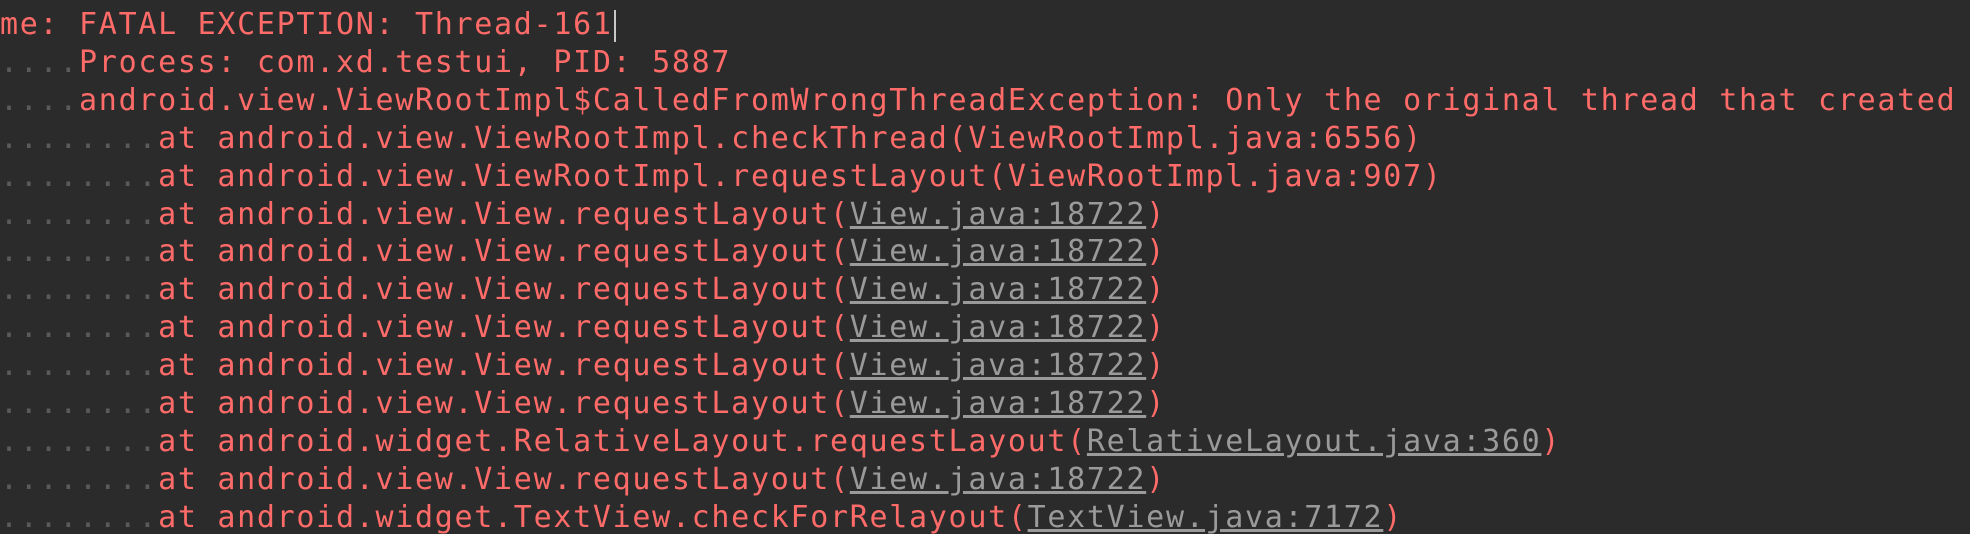  I want to click on log-text: me: FATAL EXCEPTION: Thread-161, so click(306, 24).